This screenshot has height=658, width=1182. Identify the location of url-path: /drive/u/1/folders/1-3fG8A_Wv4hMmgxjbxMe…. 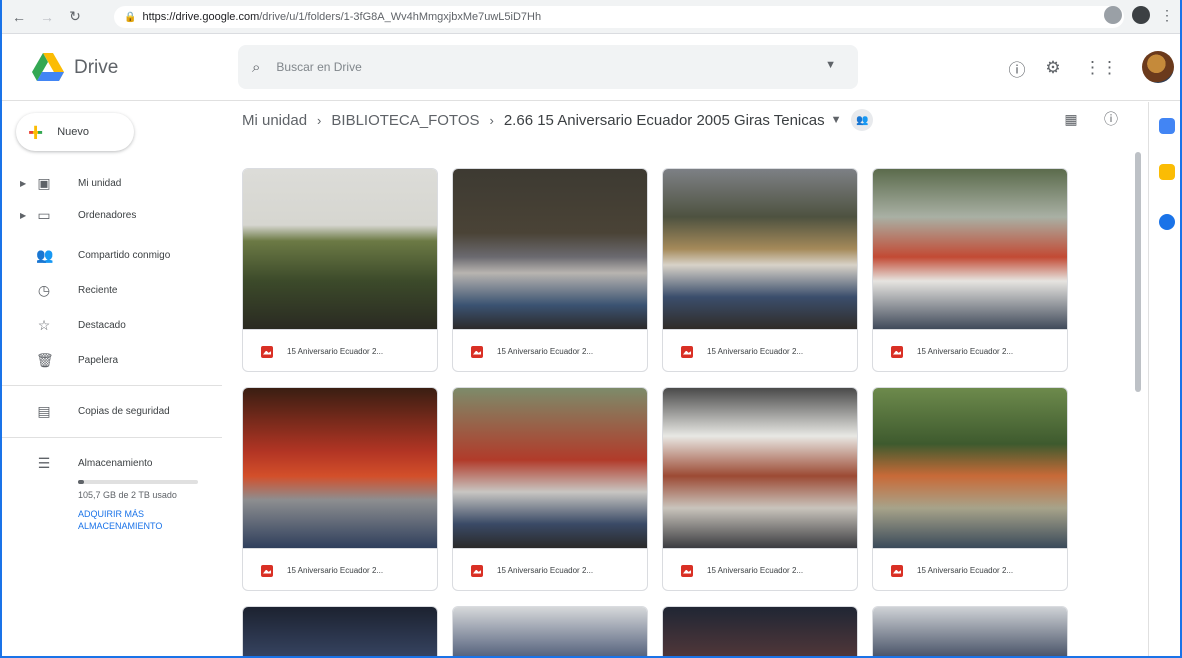
(400, 17).